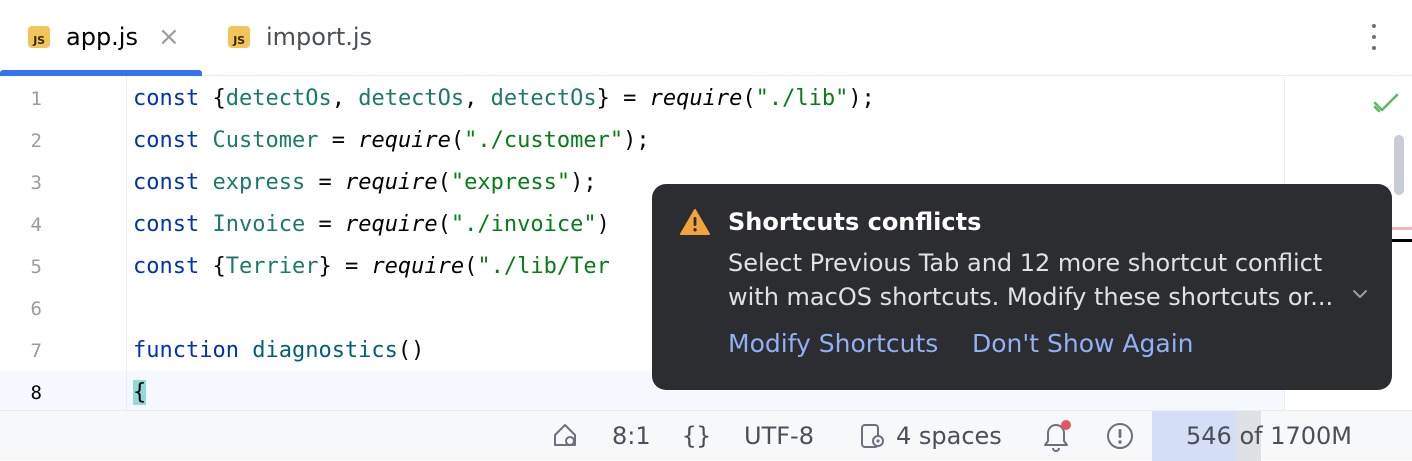  I want to click on code-token: "./customer", so click(544, 140).